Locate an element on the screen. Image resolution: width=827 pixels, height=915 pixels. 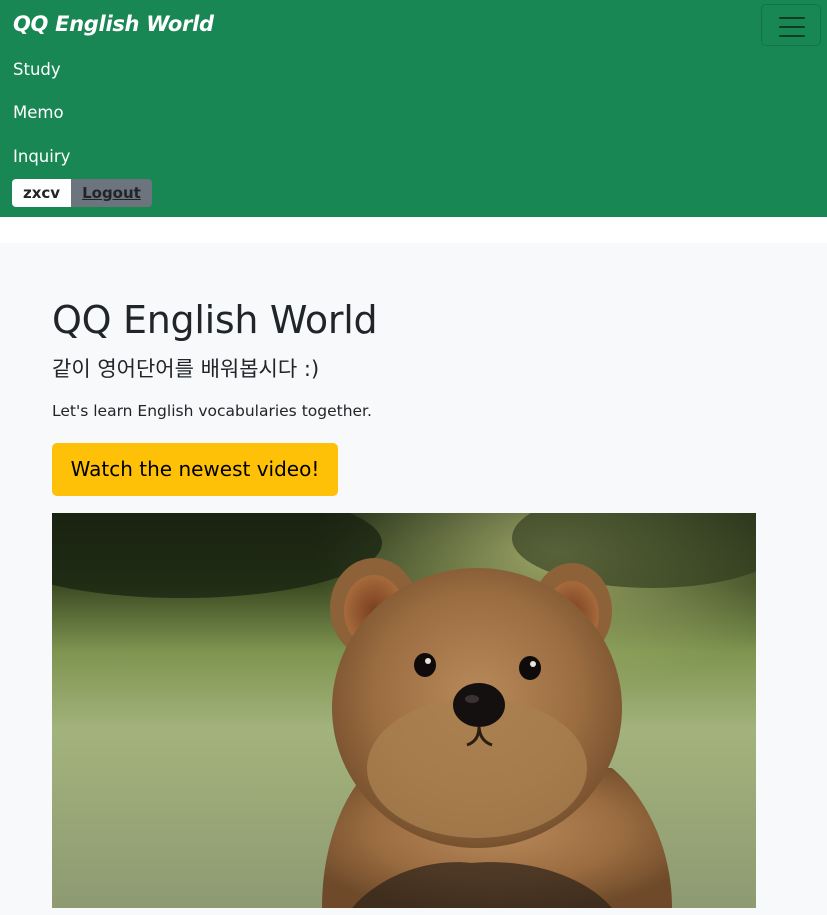
nav-link-study: Study is located at coordinates (37, 69).